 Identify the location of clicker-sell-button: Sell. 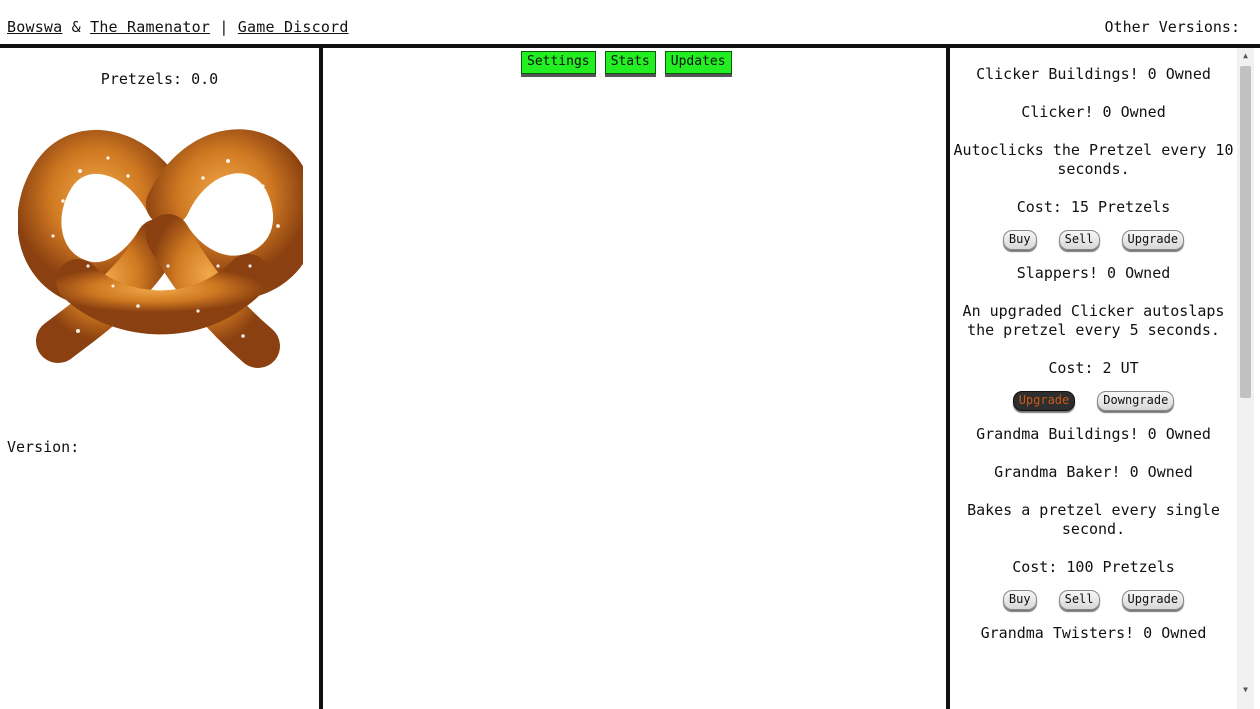
(1079, 240).